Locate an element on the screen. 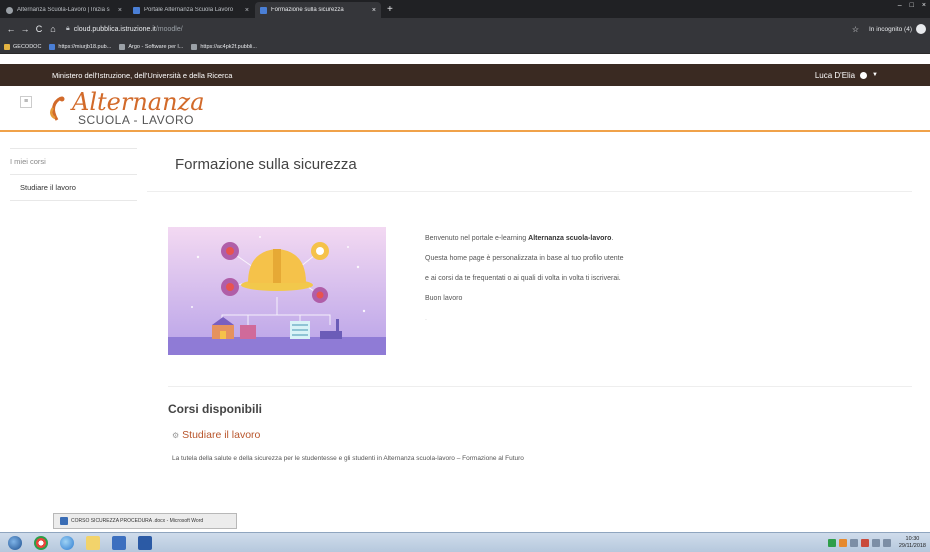 The width and height of the screenshot is (930, 552). bookmark-icon-yellow is located at coordinates (7, 46).